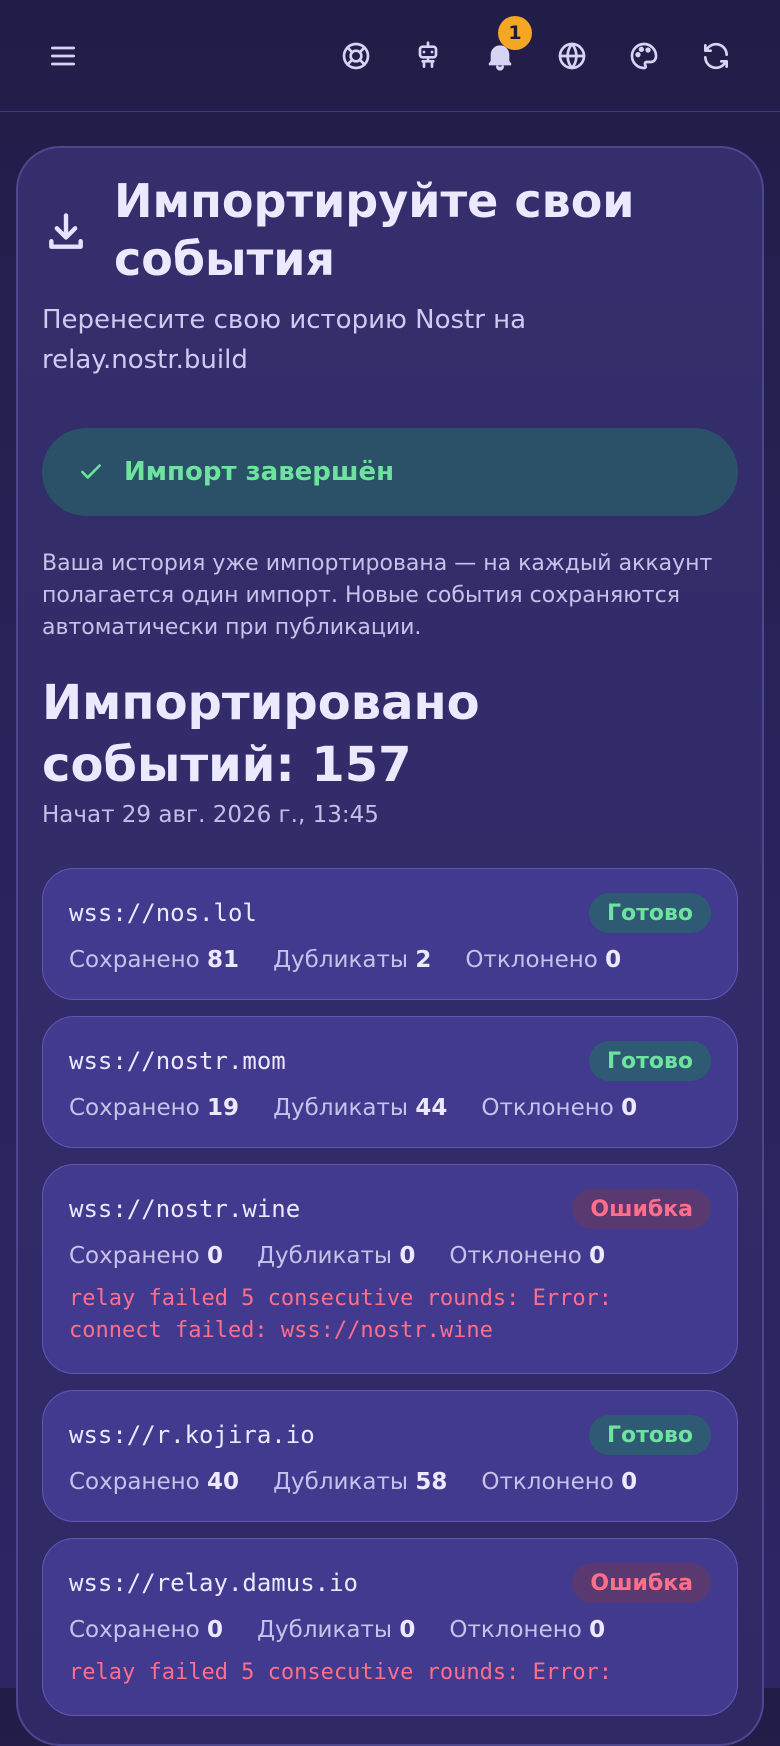  Describe the element at coordinates (515, 33) in the screenshot. I see `notification-badge: 1` at that location.